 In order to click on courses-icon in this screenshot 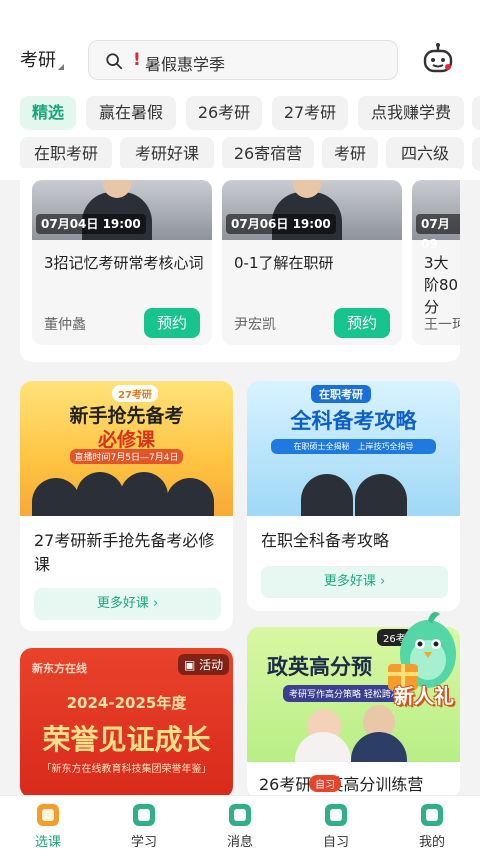, I will do `click(48, 815)`.